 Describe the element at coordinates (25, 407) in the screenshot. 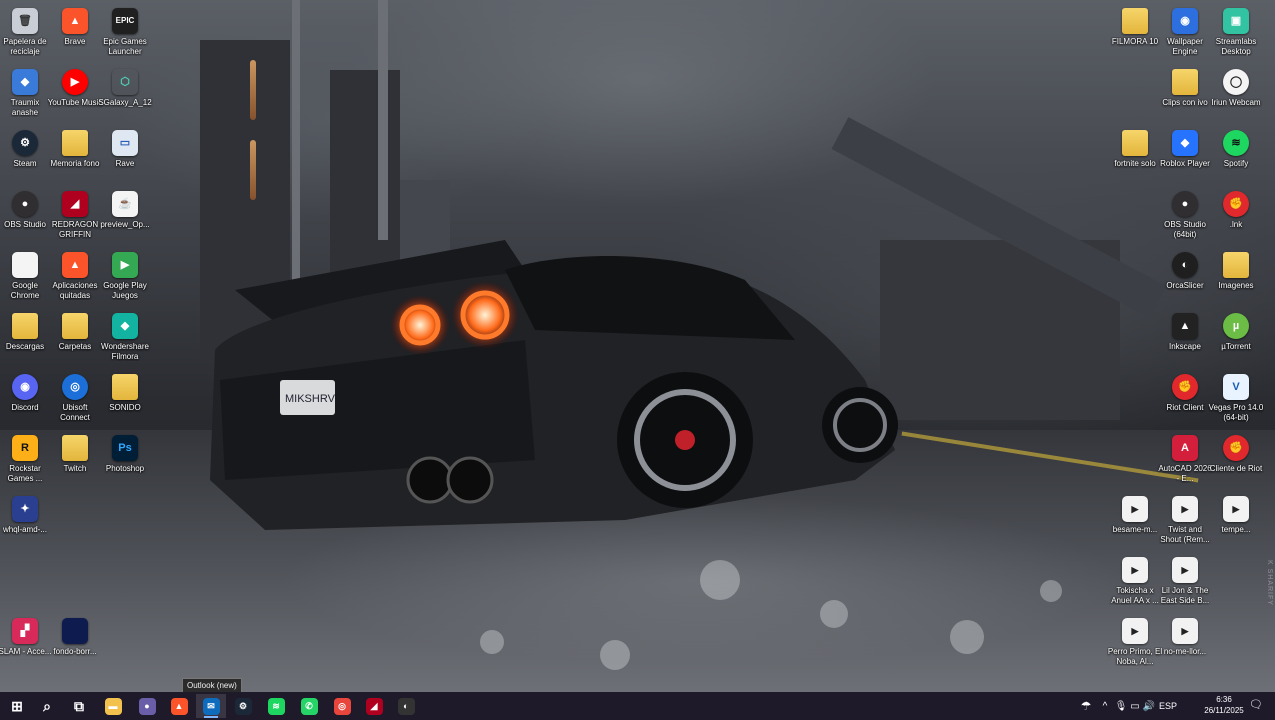

I see `desktop-icon-label: Discord` at that location.